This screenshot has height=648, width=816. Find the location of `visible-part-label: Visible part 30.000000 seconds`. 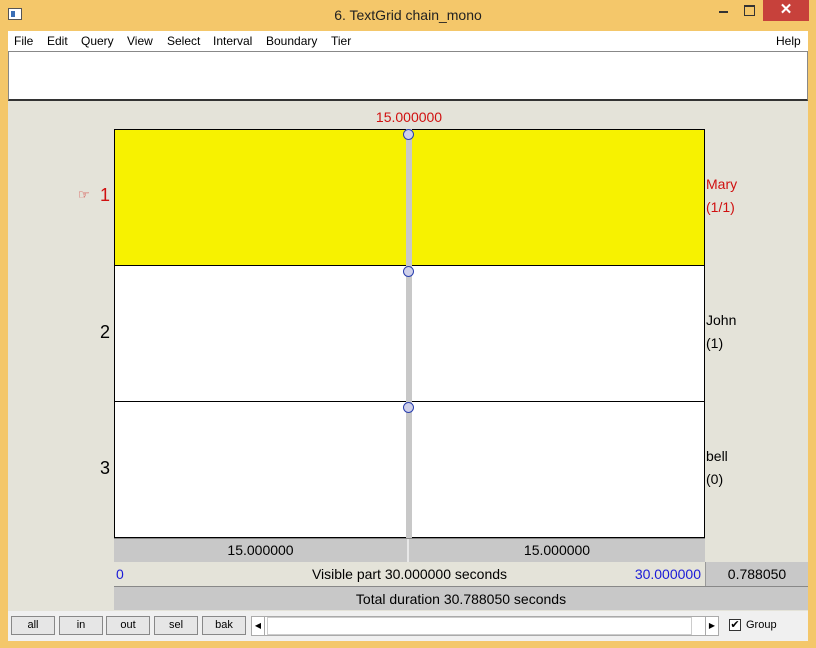

visible-part-label: Visible part 30.000000 seconds is located at coordinates (409, 574).